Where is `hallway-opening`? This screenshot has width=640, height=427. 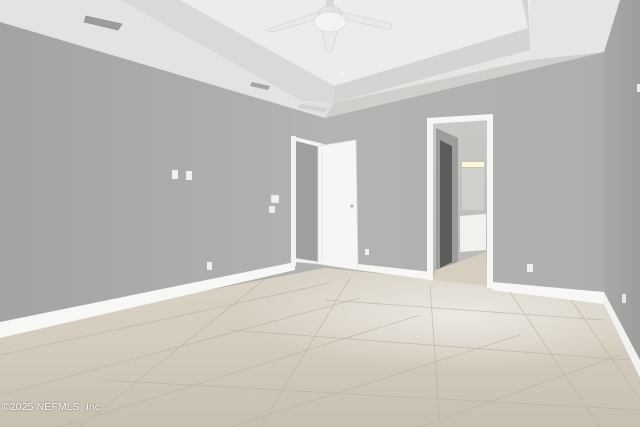 hallway-opening is located at coordinates (307, 201).